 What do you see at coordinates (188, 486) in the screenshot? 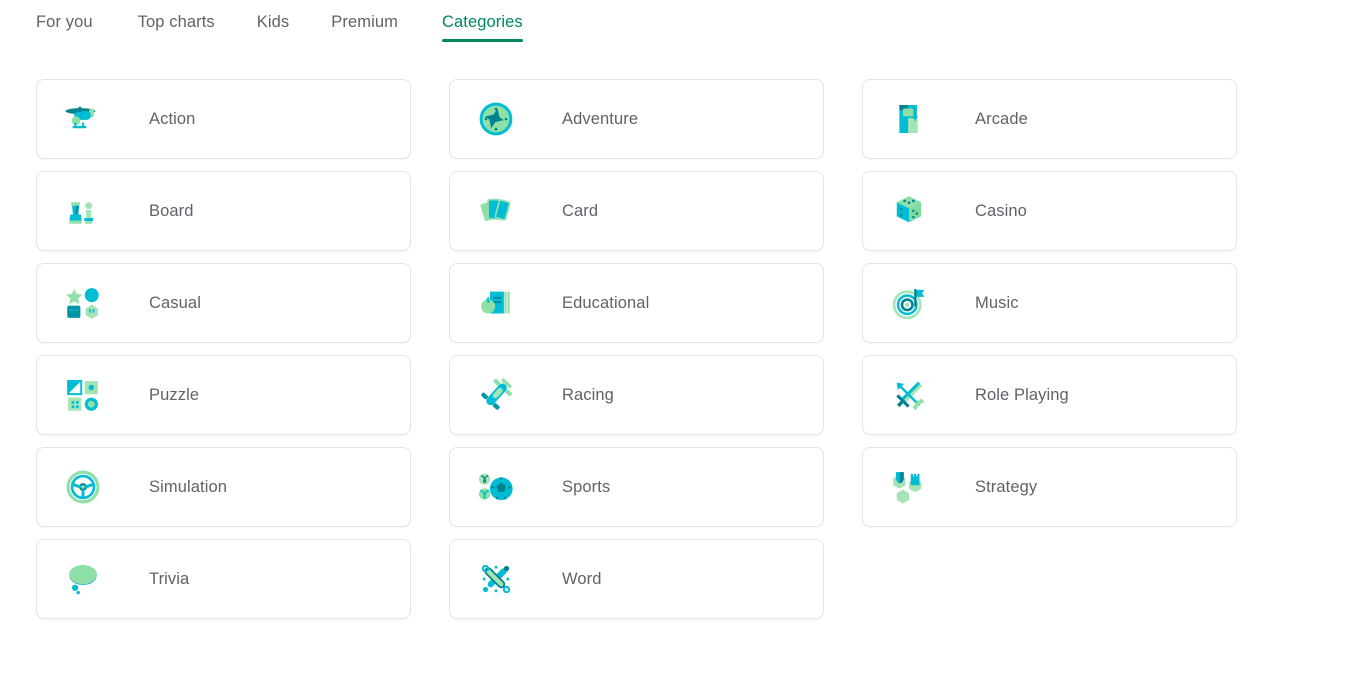
I see `category-label: Simulation` at bounding box center [188, 486].